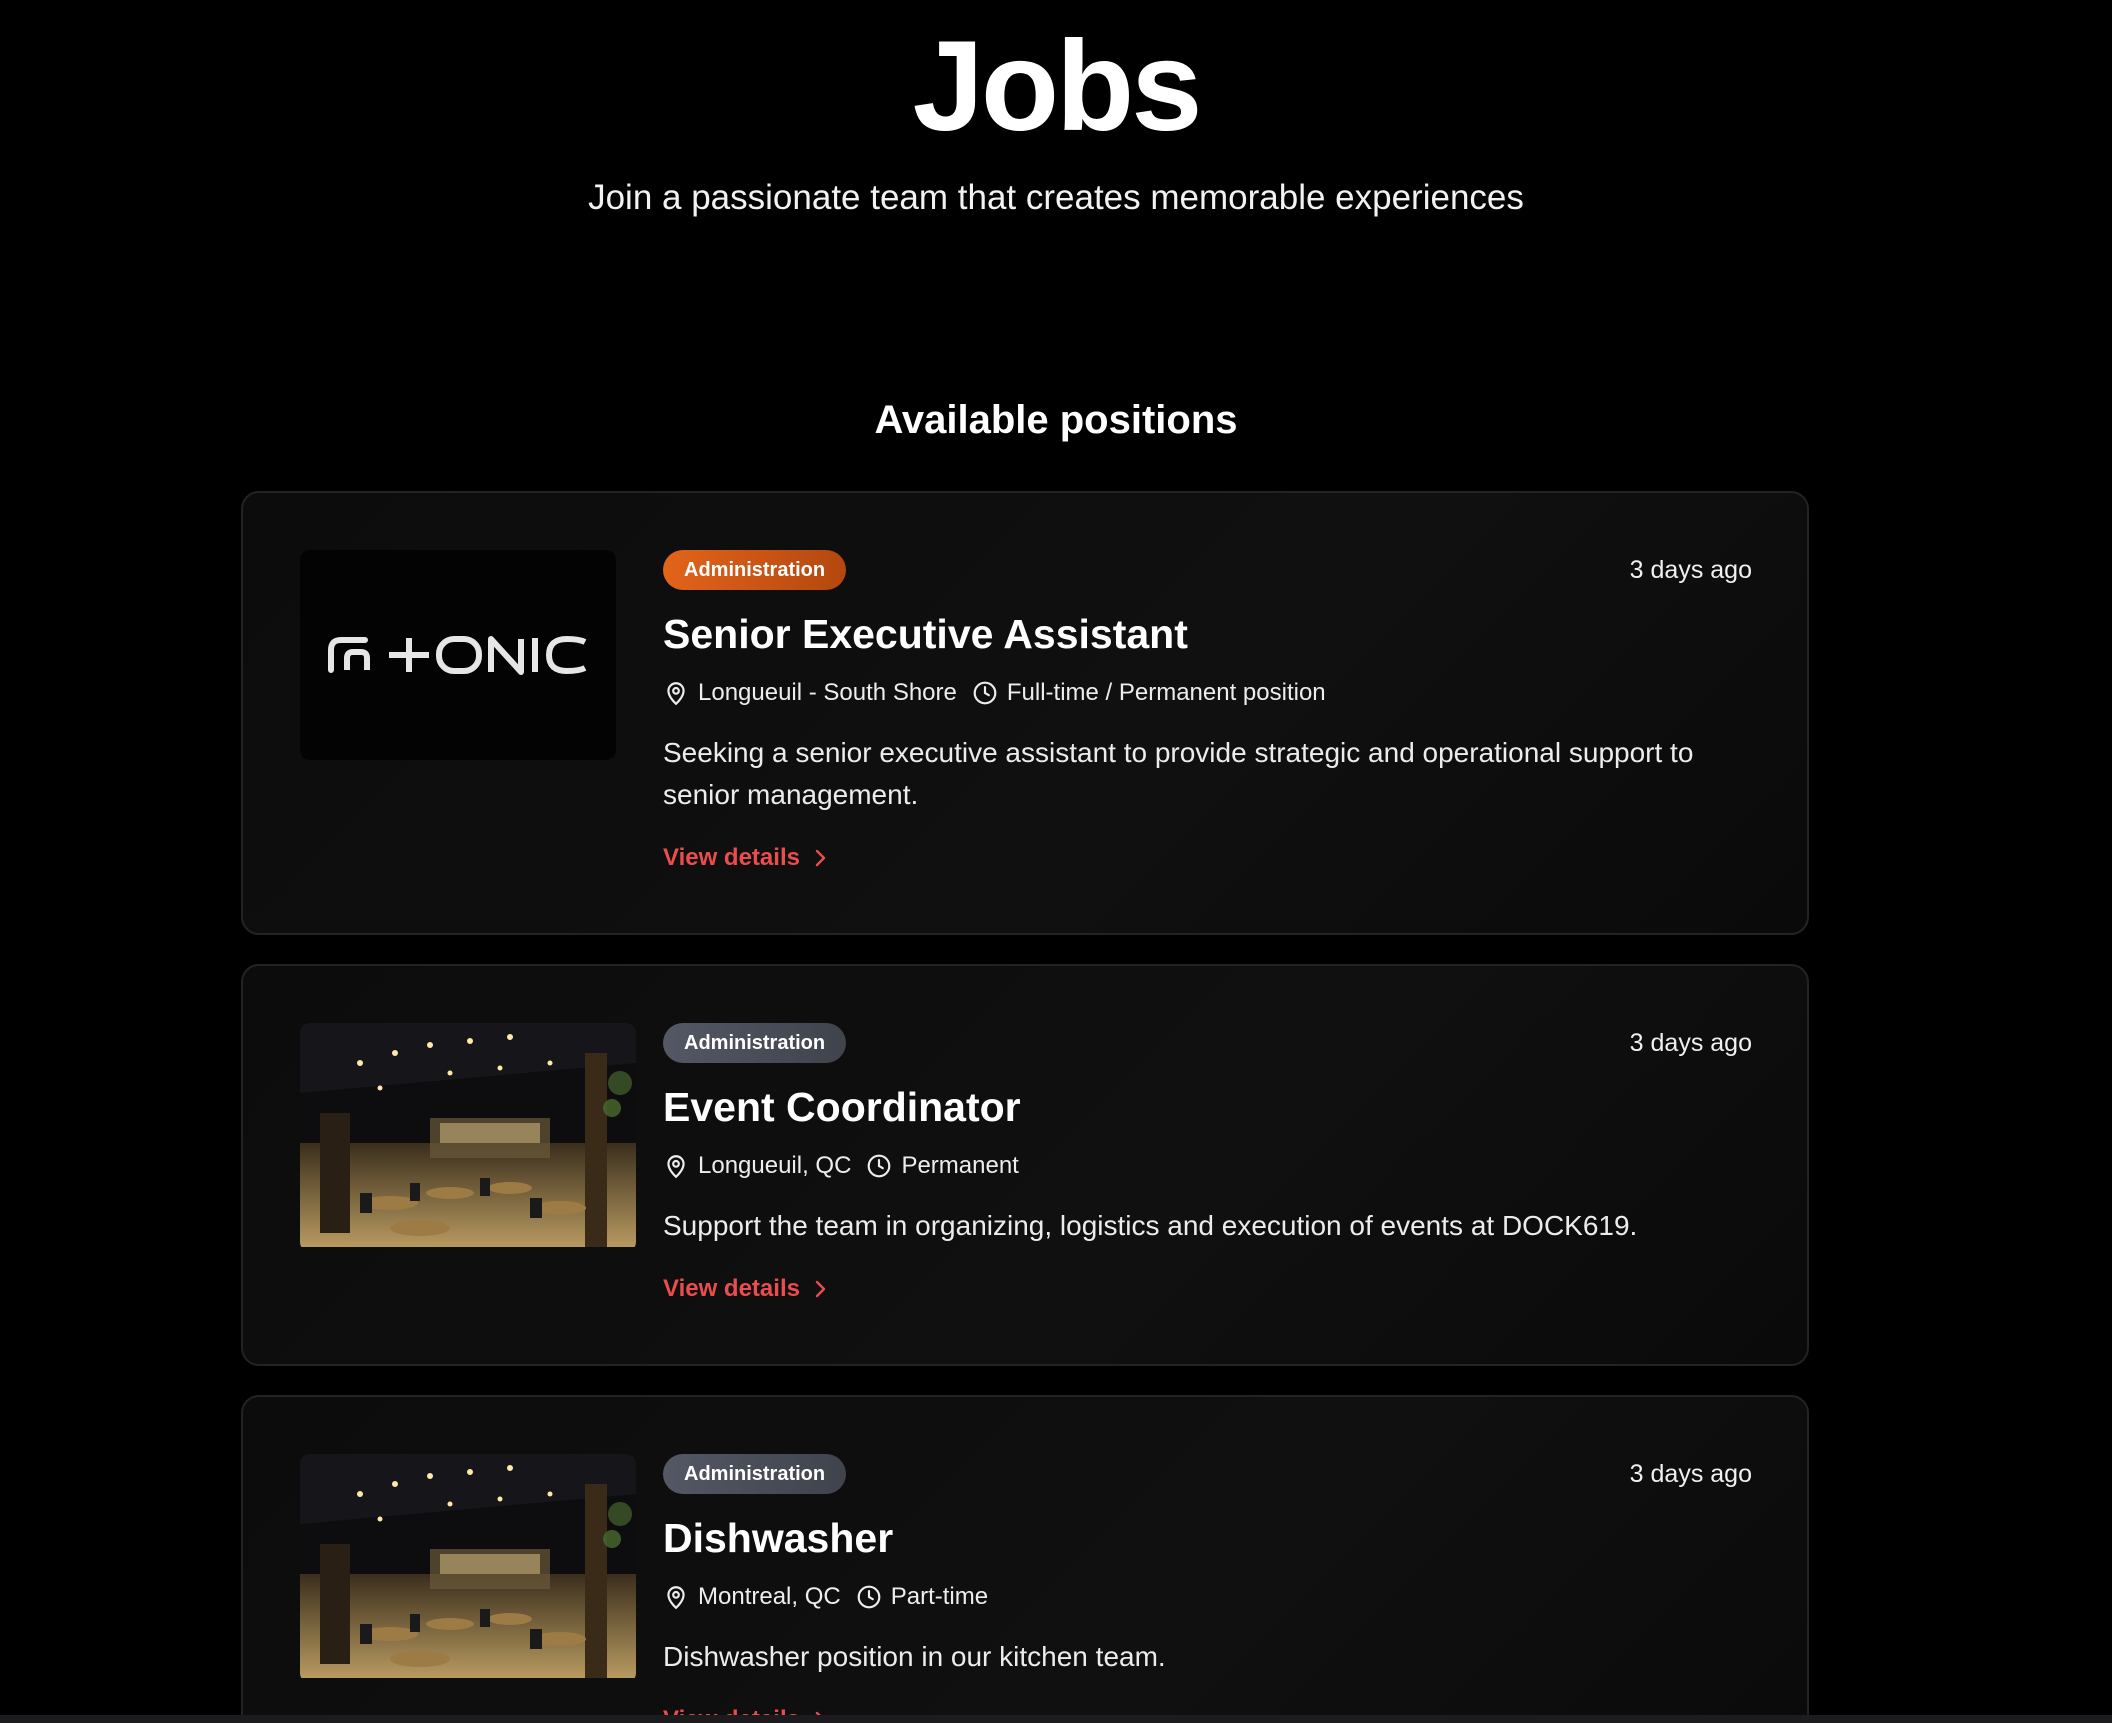 Image resolution: width=2112 pixels, height=1723 pixels. I want to click on schedule-meta: Permanent, so click(942, 1166).